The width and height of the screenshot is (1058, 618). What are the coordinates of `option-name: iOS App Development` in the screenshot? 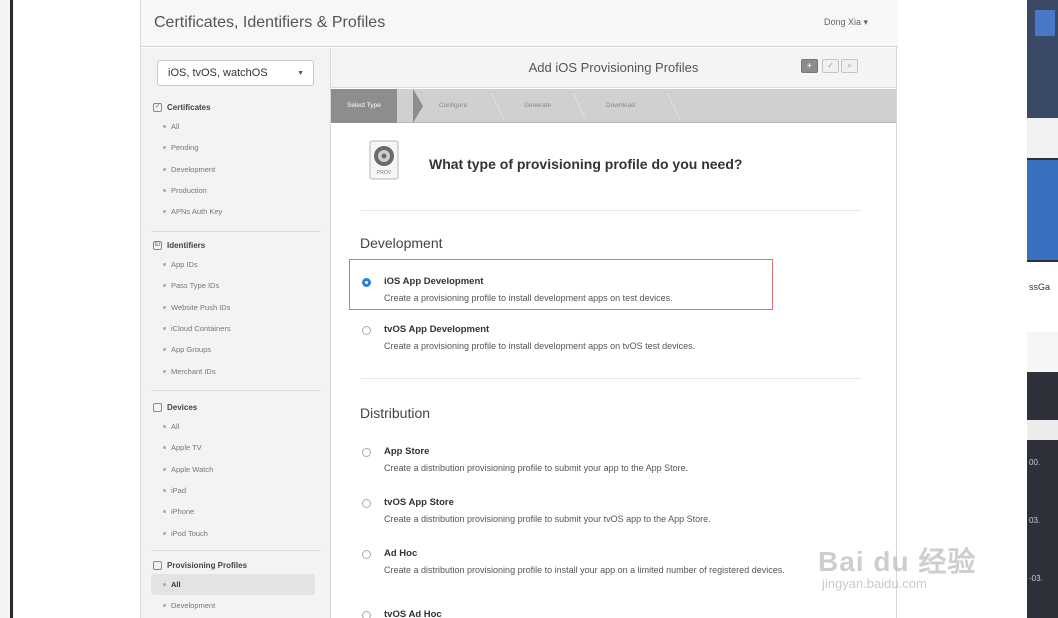 It's located at (434, 281).